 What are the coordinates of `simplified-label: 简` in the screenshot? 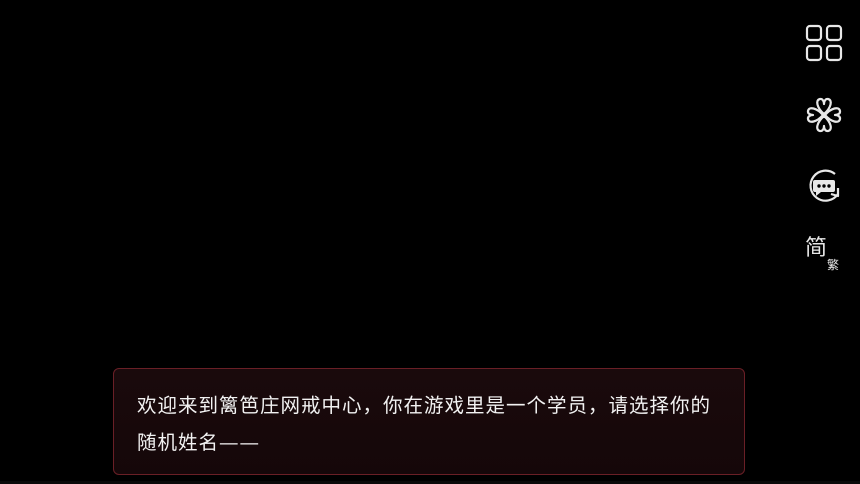 It's located at (816, 248).